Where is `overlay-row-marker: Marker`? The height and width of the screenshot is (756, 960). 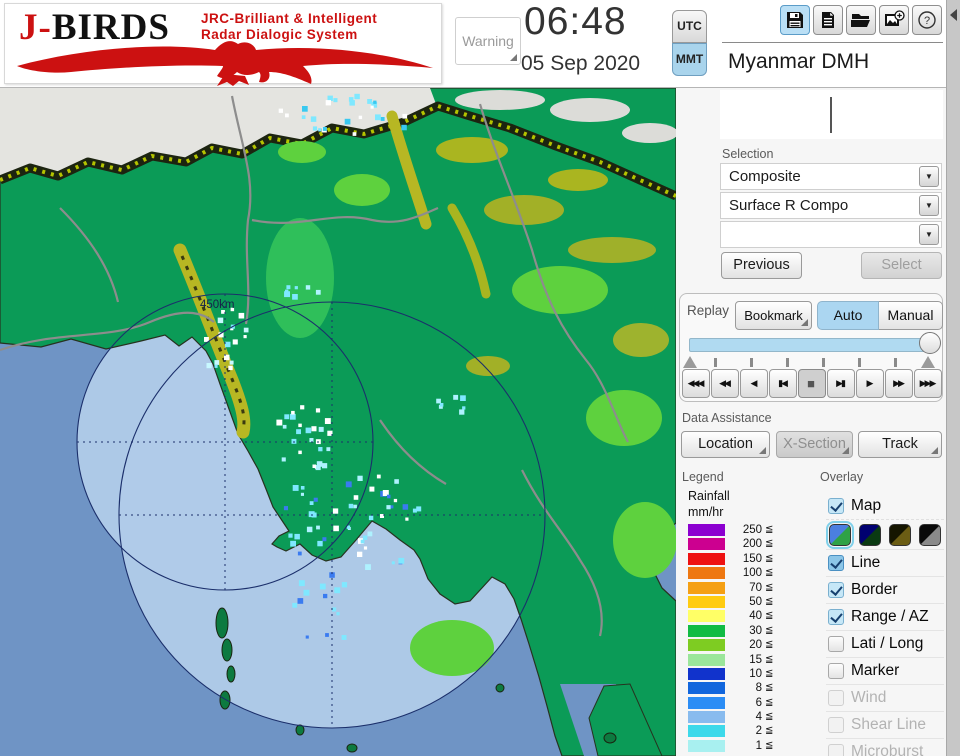 overlay-row-marker: Marker is located at coordinates (885, 670).